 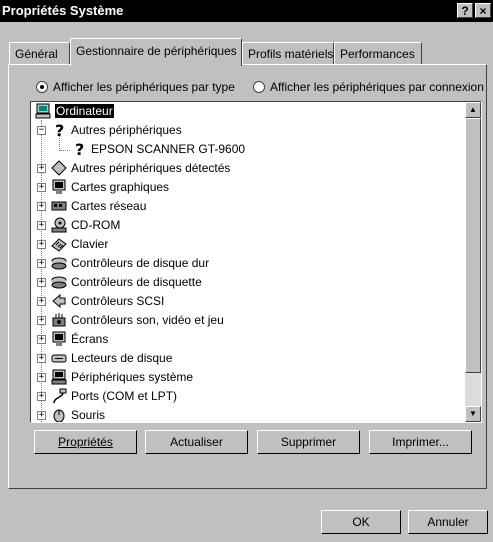 I want to click on tree-item-label: Écrans, so click(x=90, y=339).